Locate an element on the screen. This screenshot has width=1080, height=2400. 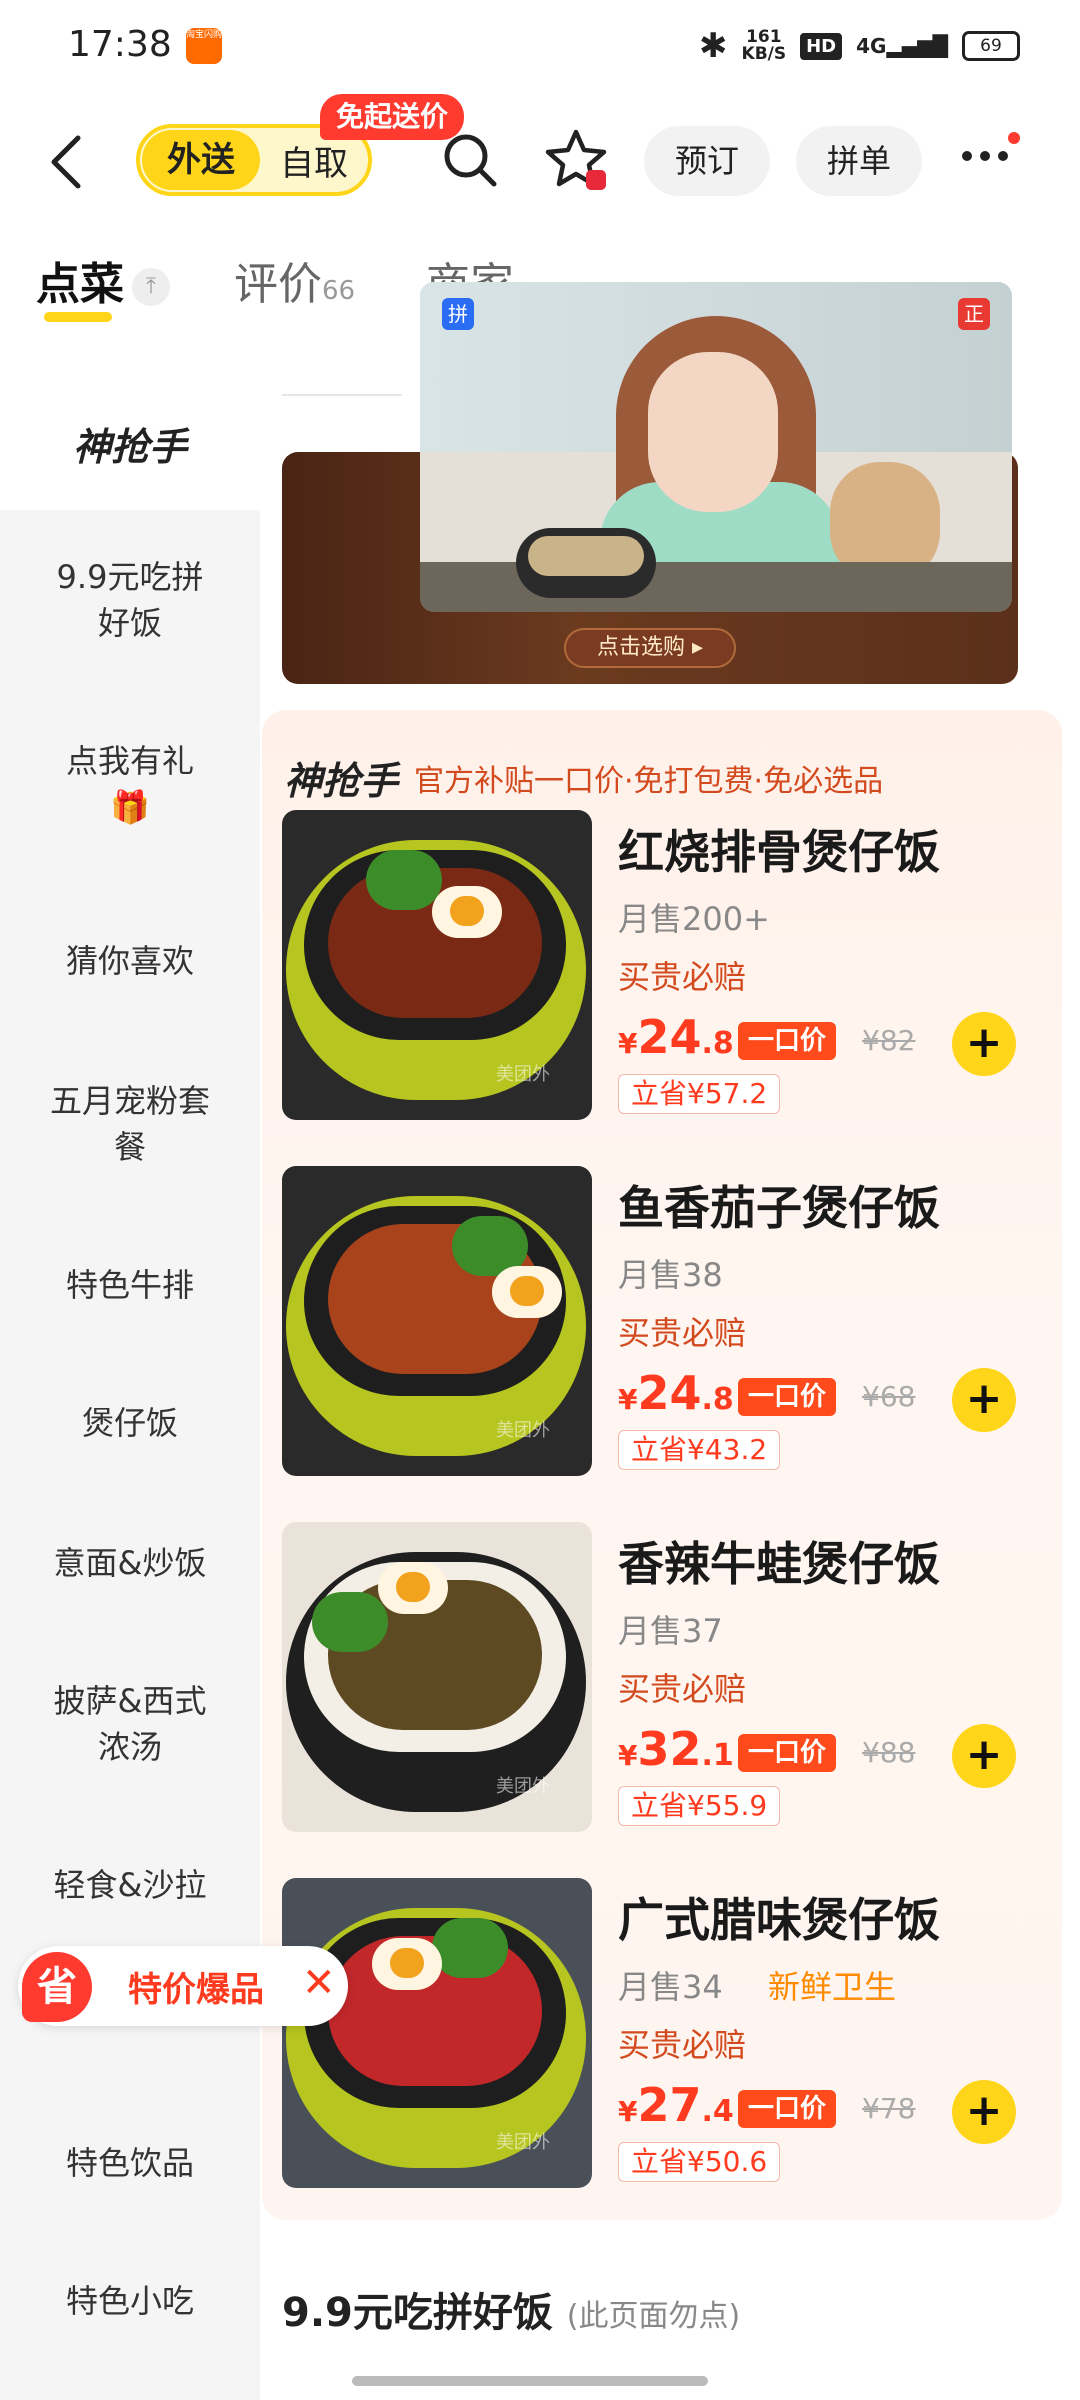
sidebar-item: 猜你喜欢 is located at coordinates (130, 961).